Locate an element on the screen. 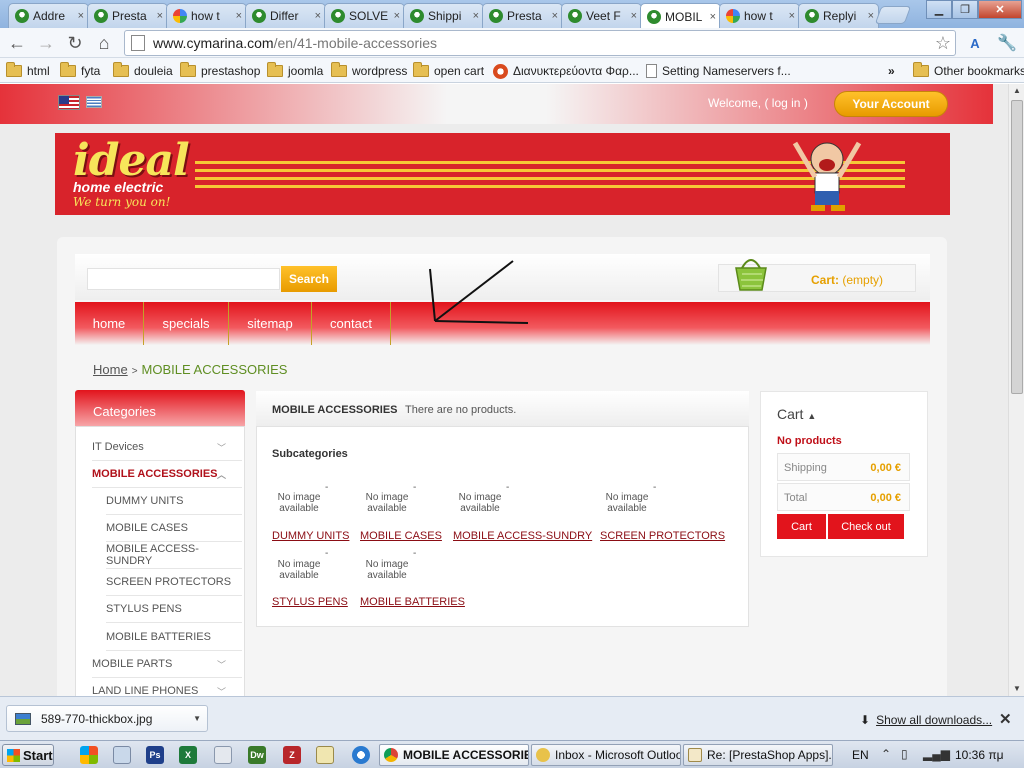  photoshop-icon: Ps is located at coordinates (155, 755).